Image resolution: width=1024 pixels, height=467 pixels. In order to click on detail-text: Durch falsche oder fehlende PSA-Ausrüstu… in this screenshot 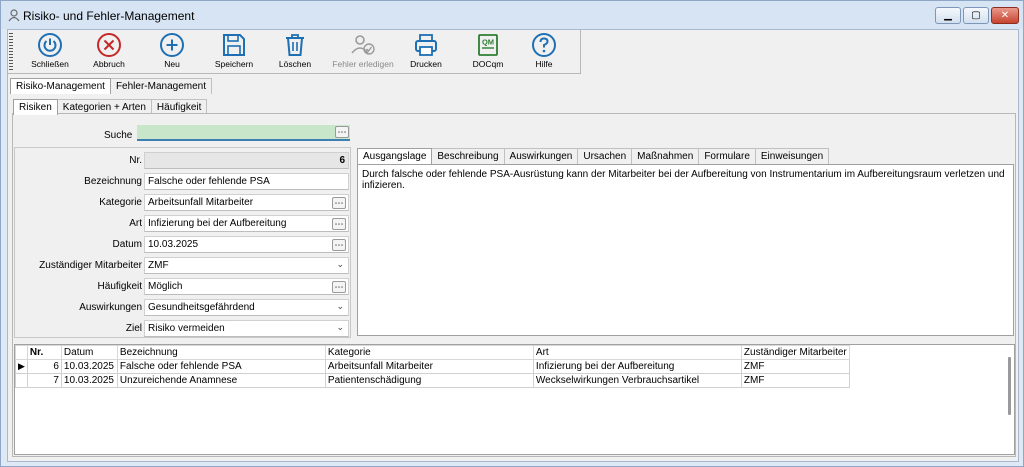, I will do `click(683, 180)`.